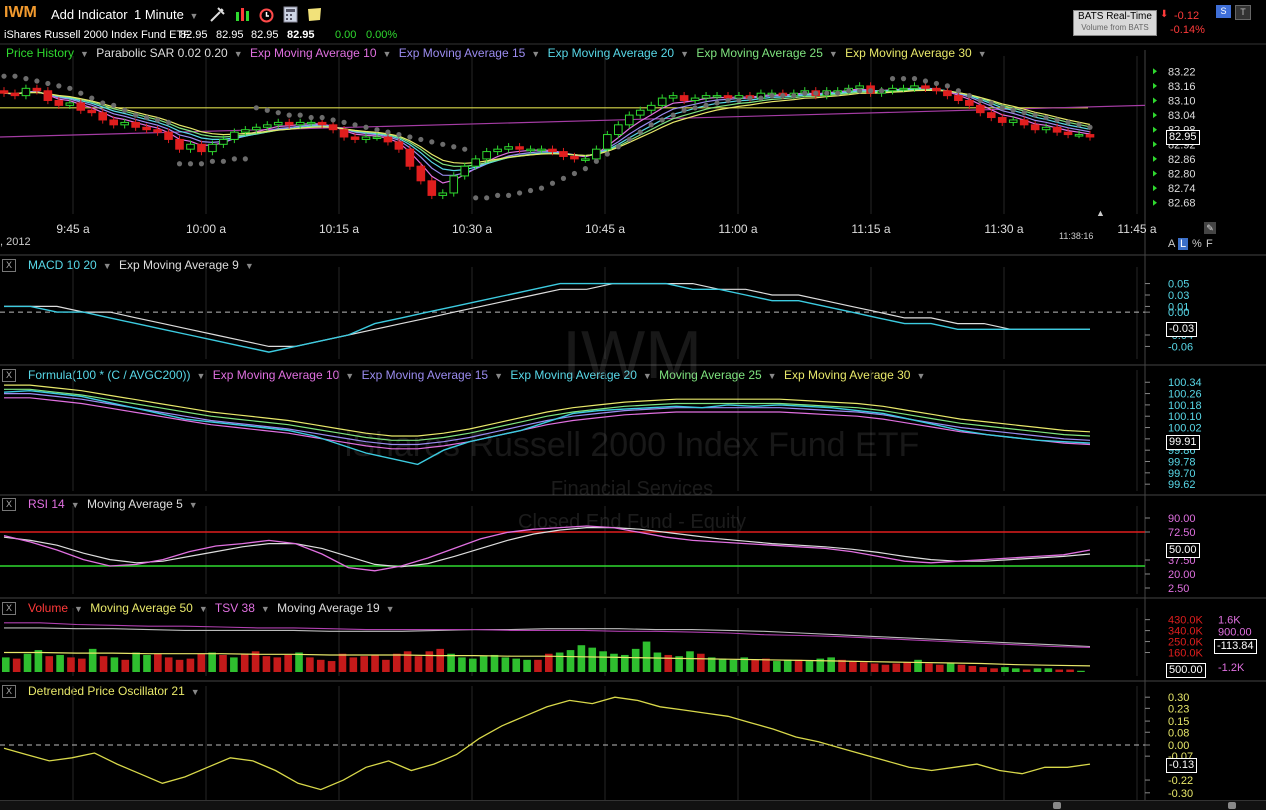  Describe the element at coordinates (1178, 709) in the screenshot. I see `y-tick-label: 0.23` at that location.